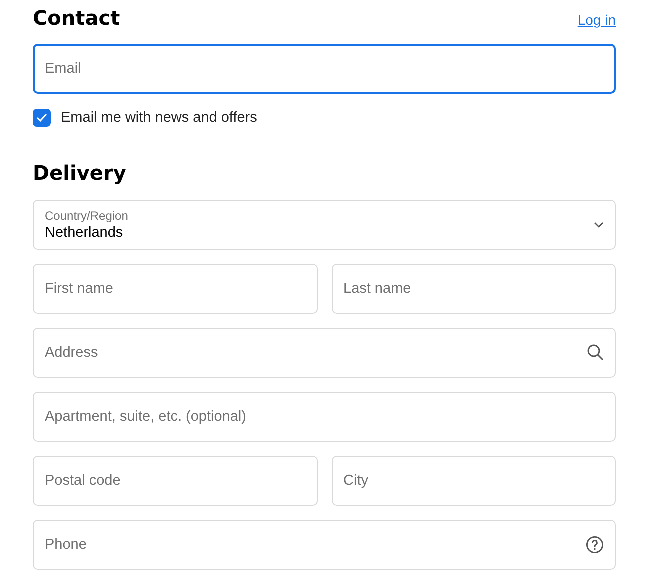 This screenshot has width=653, height=586. I want to click on chevron-down-icon, so click(599, 225).